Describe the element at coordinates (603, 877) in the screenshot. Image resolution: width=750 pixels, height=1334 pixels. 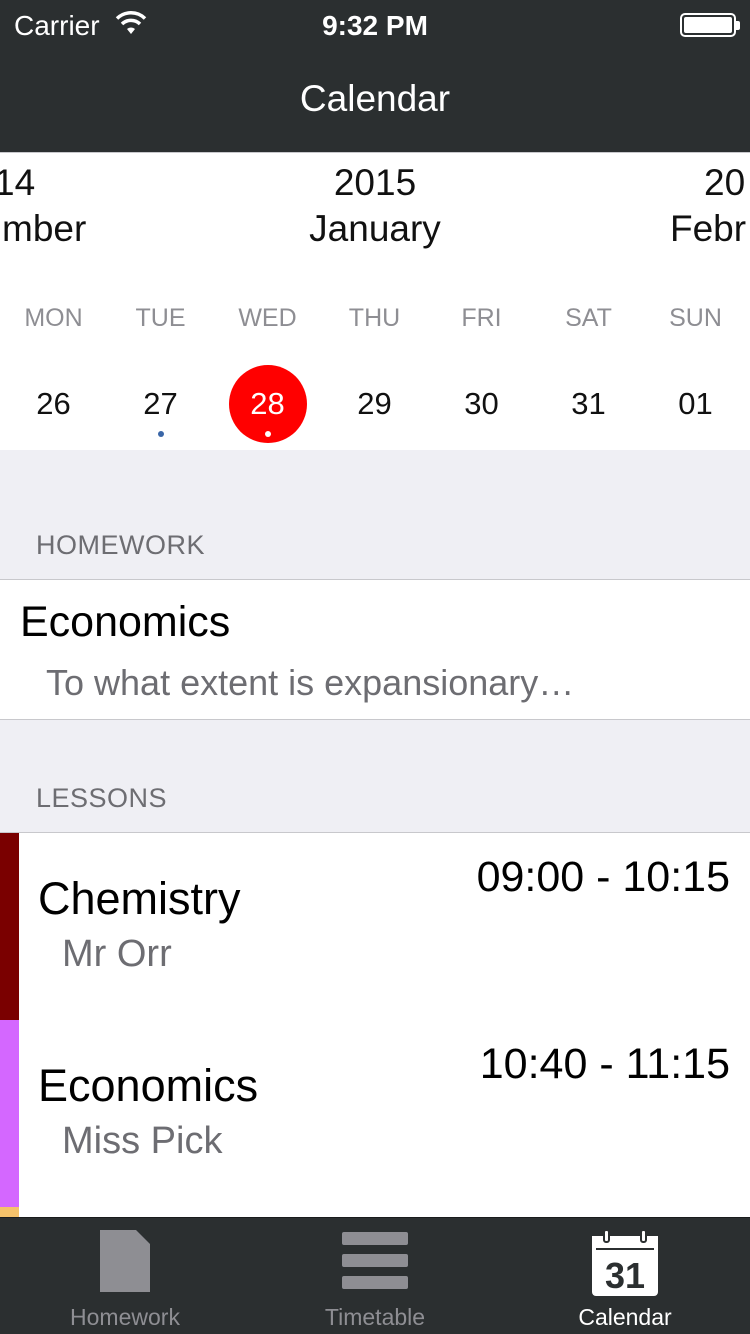
I see `lesson-time: 09:00 - 10:15` at that location.